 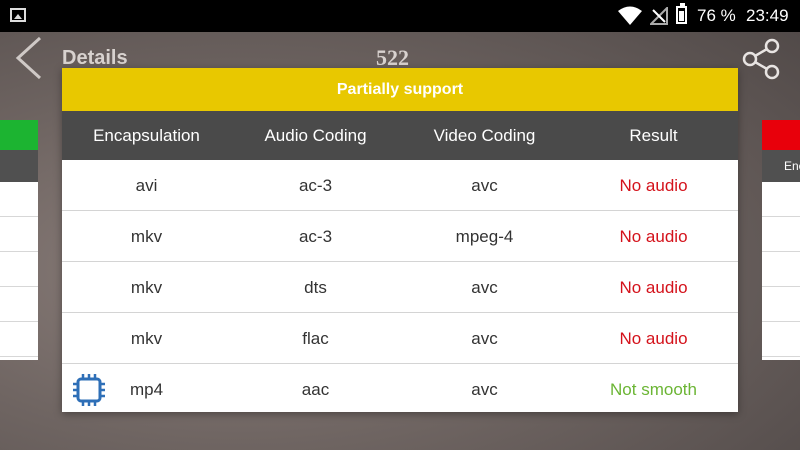 What do you see at coordinates (315, 287) in the screenshot?
I see `audio-coding-cell: dts` at bounding box center [315, 287].